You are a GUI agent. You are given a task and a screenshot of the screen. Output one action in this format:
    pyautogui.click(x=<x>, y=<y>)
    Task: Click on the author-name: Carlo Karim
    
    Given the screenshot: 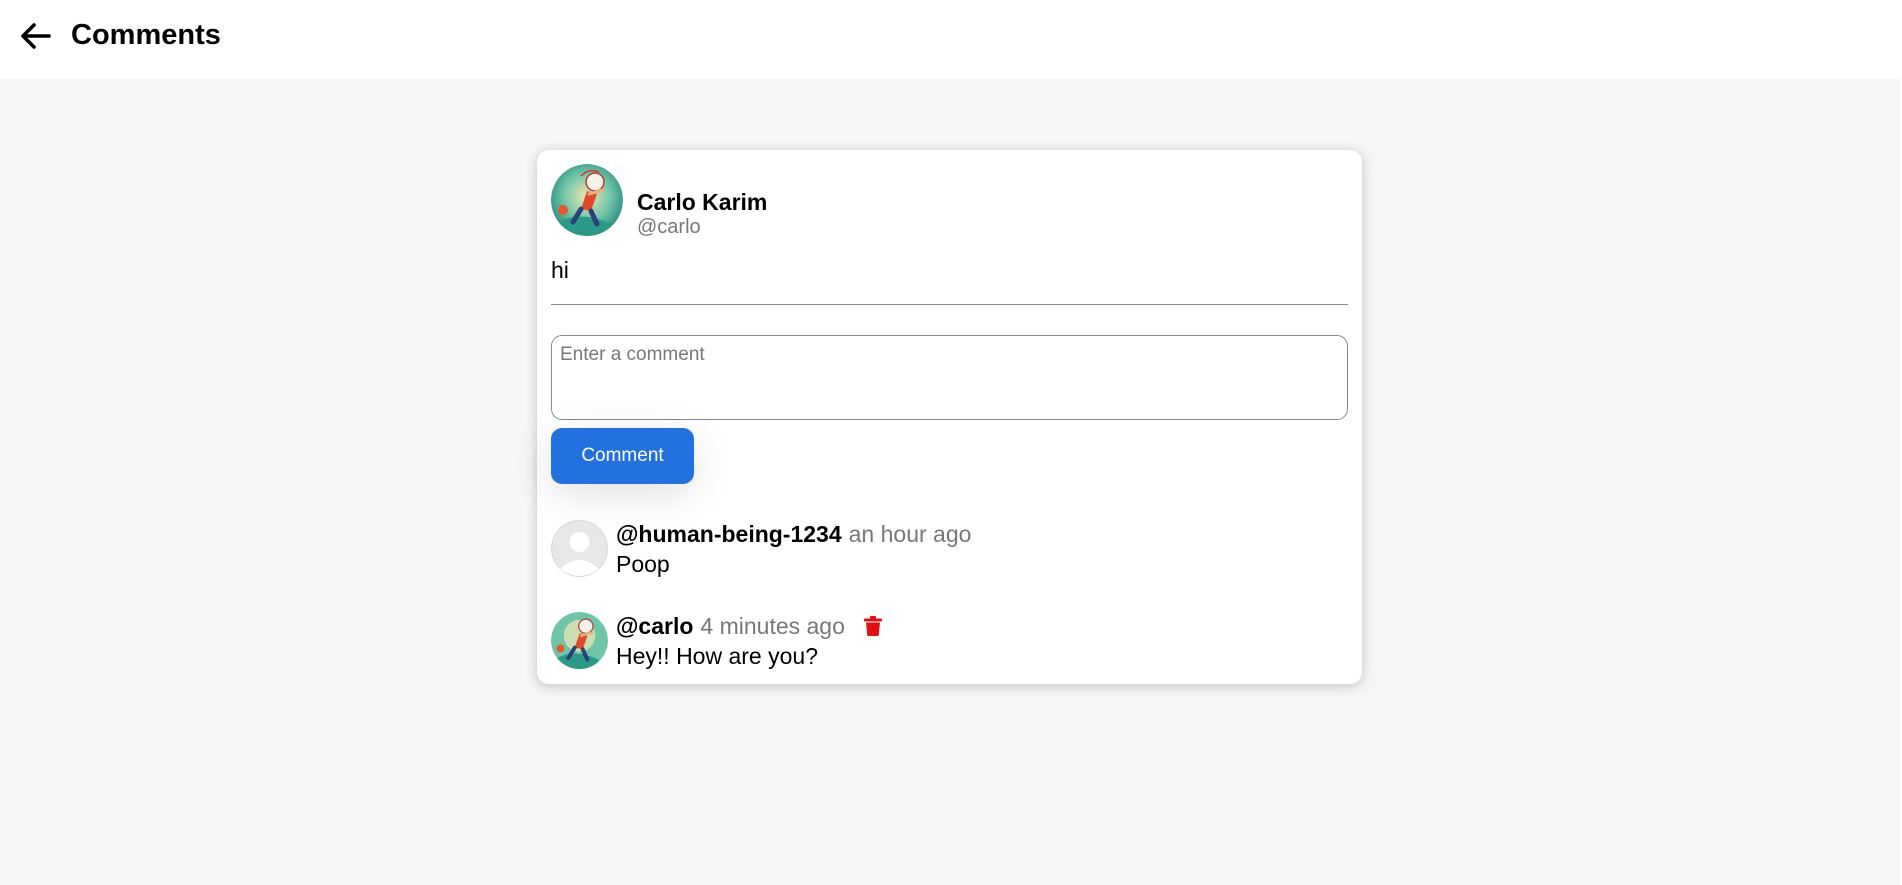 What is the action you would take?
    pyautogui.click(x=702, y=202)
    